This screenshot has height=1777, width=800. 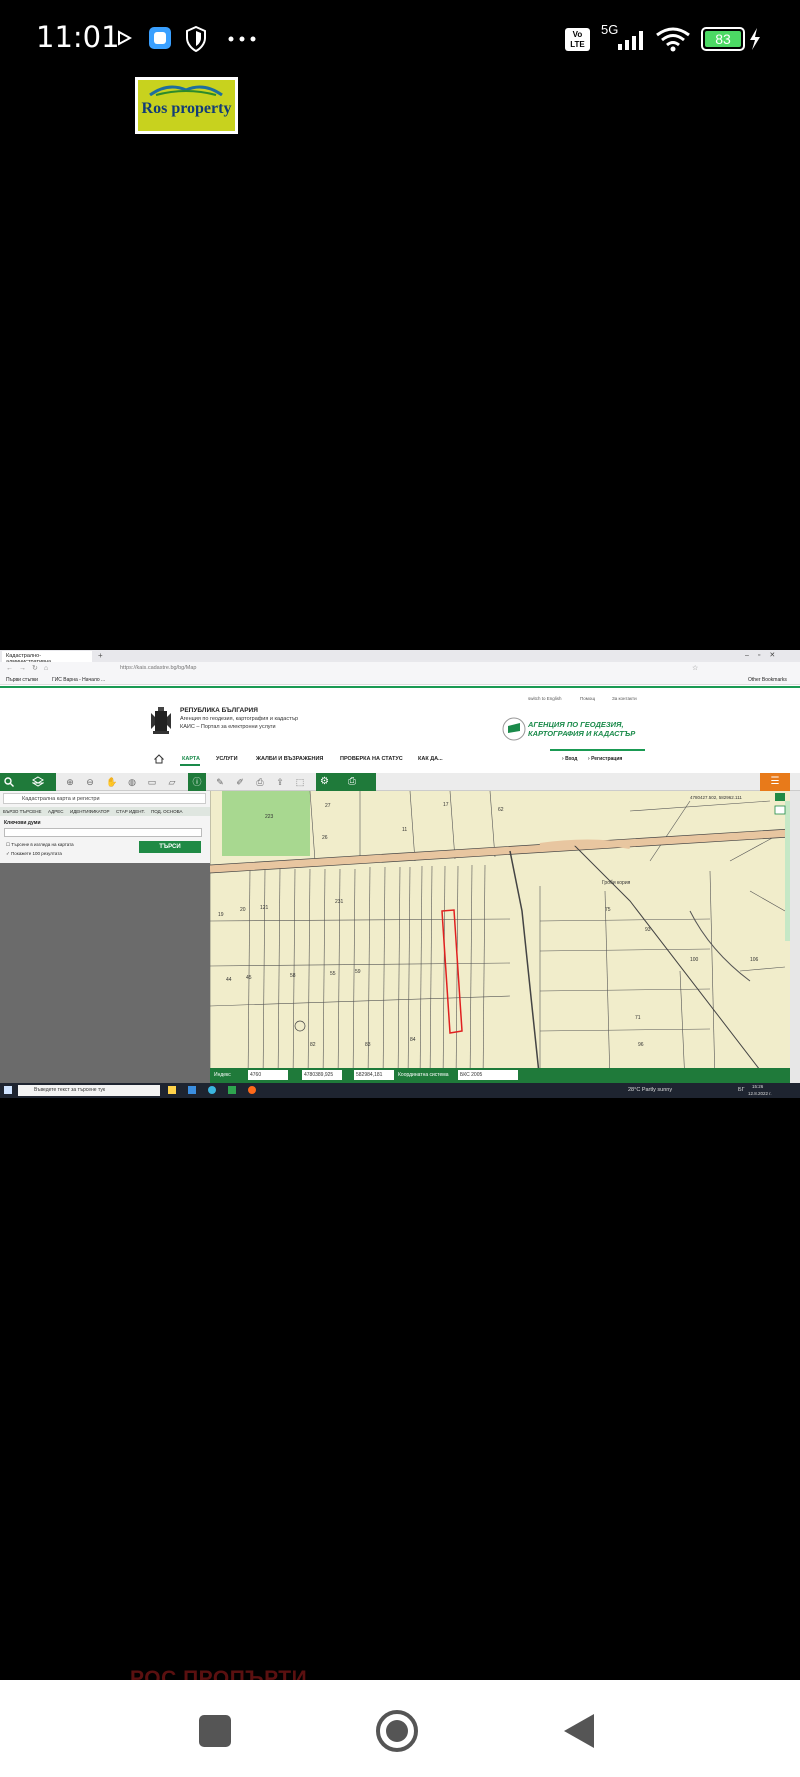 I want to click on nav-item-complaints: ЖАЛБИ И ВЪЗРАЖЕНИЯ, so click(x=289, y=759).